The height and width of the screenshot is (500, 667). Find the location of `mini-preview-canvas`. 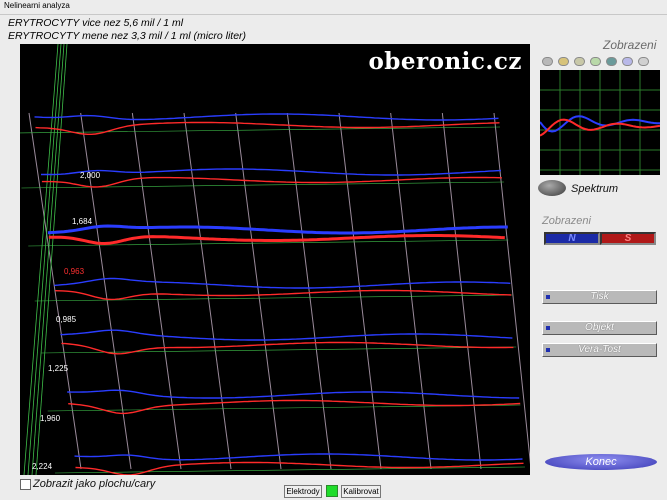

mini-preview-canvas is located at coordinates (600, 122).